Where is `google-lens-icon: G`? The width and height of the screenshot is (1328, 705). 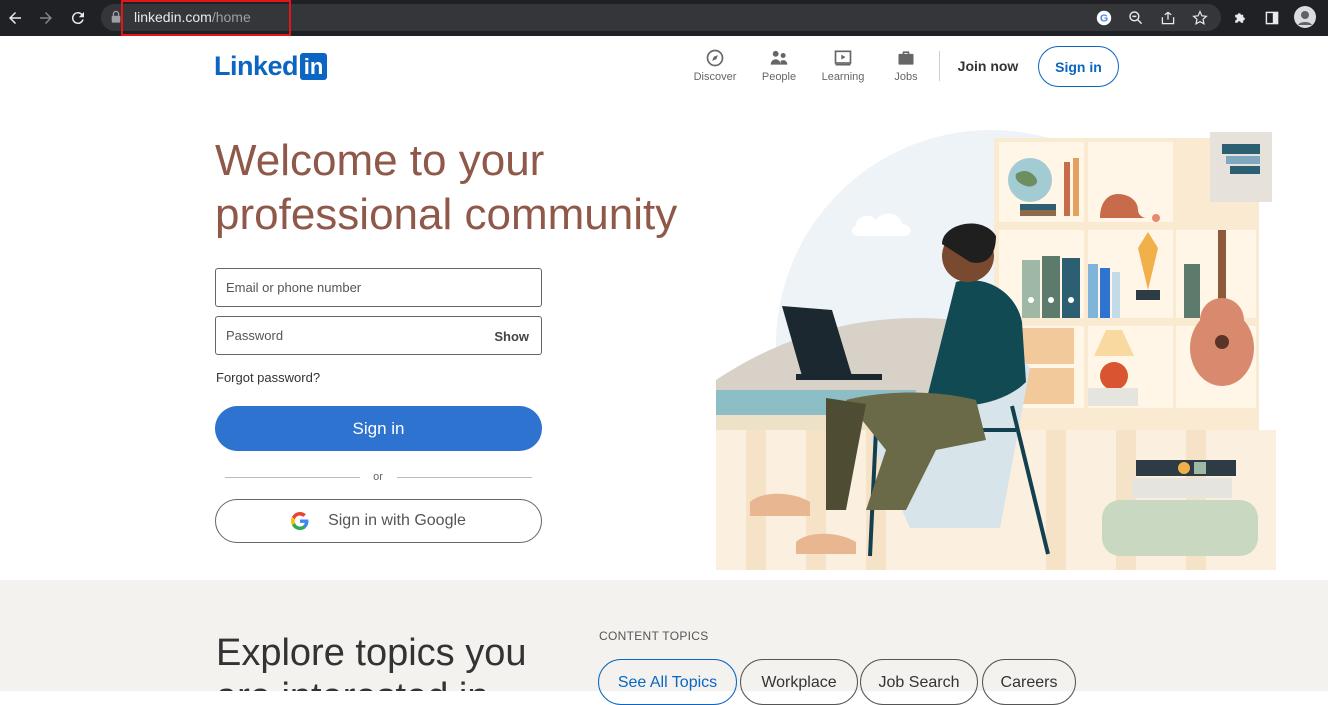 google-lens-icon: G is located at coordinates (1104, 18).